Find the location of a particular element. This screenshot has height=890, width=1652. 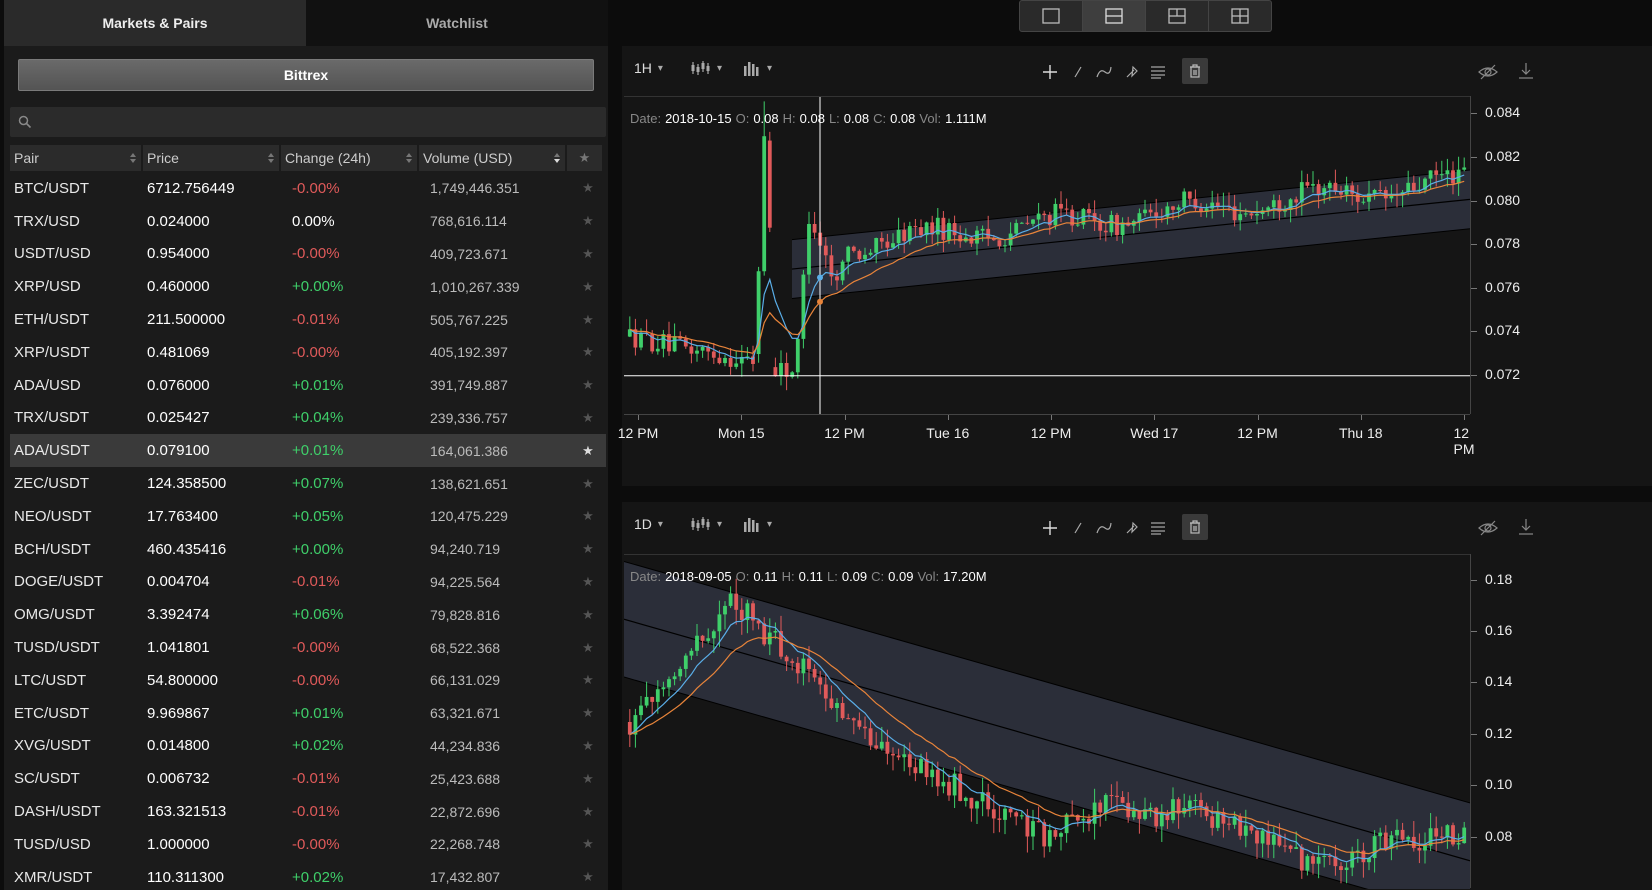

ohlc-value: 1.111M is located at coordinates (966, 118).